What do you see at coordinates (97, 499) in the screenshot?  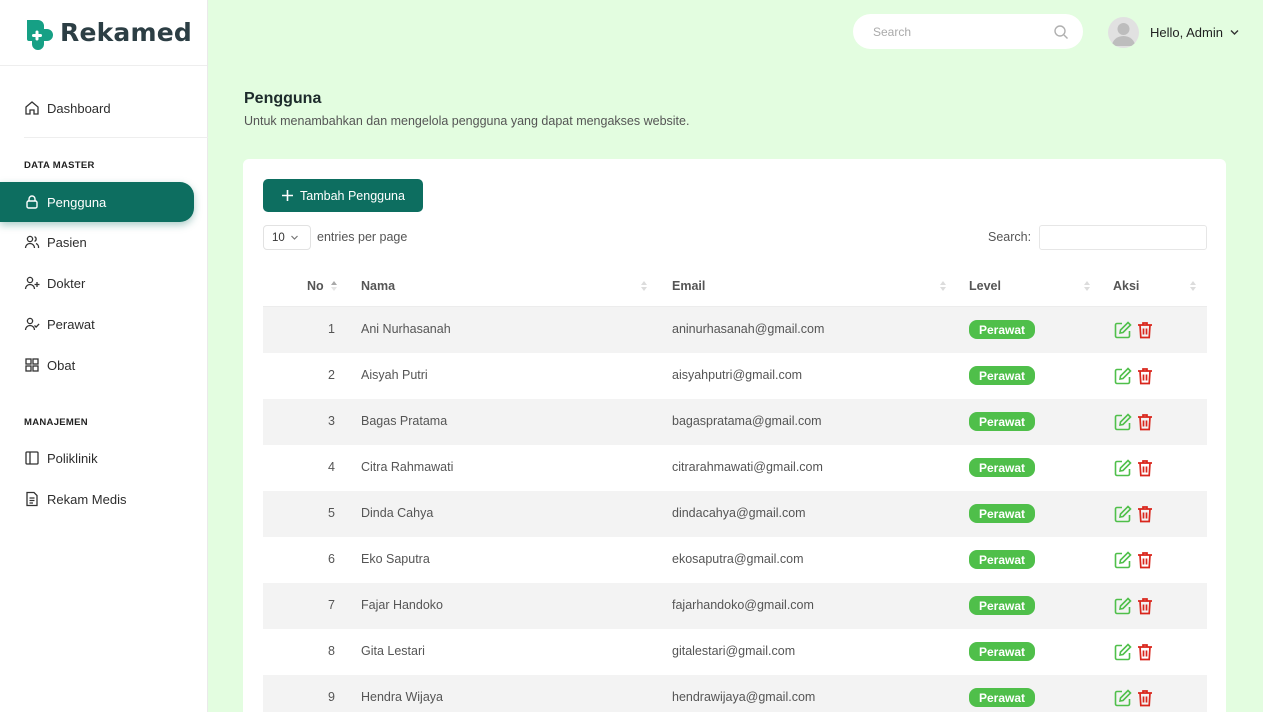 I see `sidebar-item-rekam-medis: Rekam Medis` at bounding box center [97, 499].